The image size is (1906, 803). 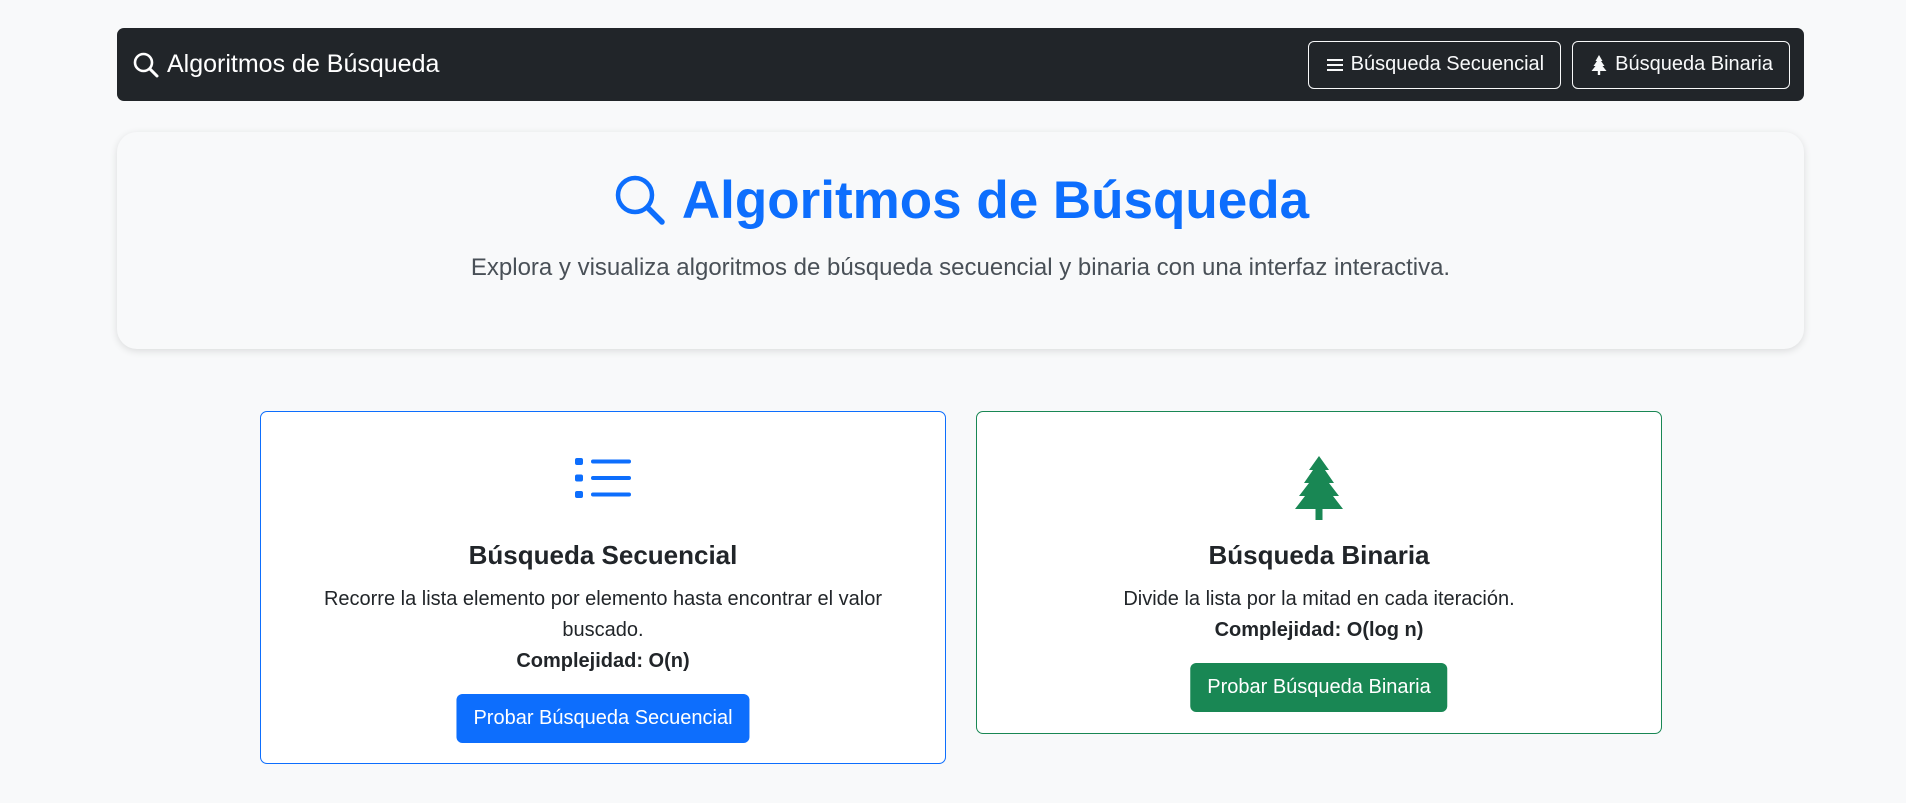 What do you see at coordinates (303, 64) in the screenshot?
I see `navbar-brand-label: Algoritmos de Búsqueda` at bounding box center [303, 64].